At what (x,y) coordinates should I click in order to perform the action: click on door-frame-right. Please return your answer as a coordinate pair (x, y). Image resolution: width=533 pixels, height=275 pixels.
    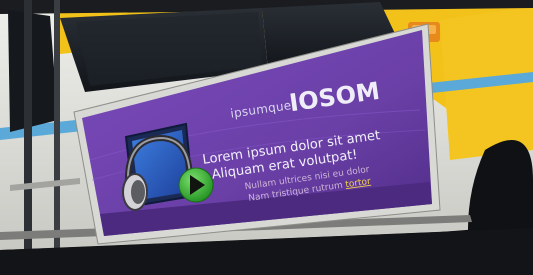
    Looking at the image, I should click on (57, 125).